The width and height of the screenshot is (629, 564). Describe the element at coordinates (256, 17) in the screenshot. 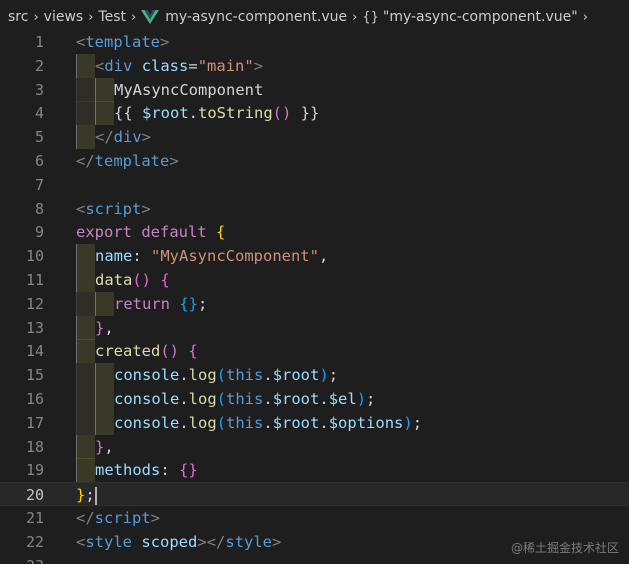

I see `breadcrumb-item-file: my-async-component.vue` at that location.